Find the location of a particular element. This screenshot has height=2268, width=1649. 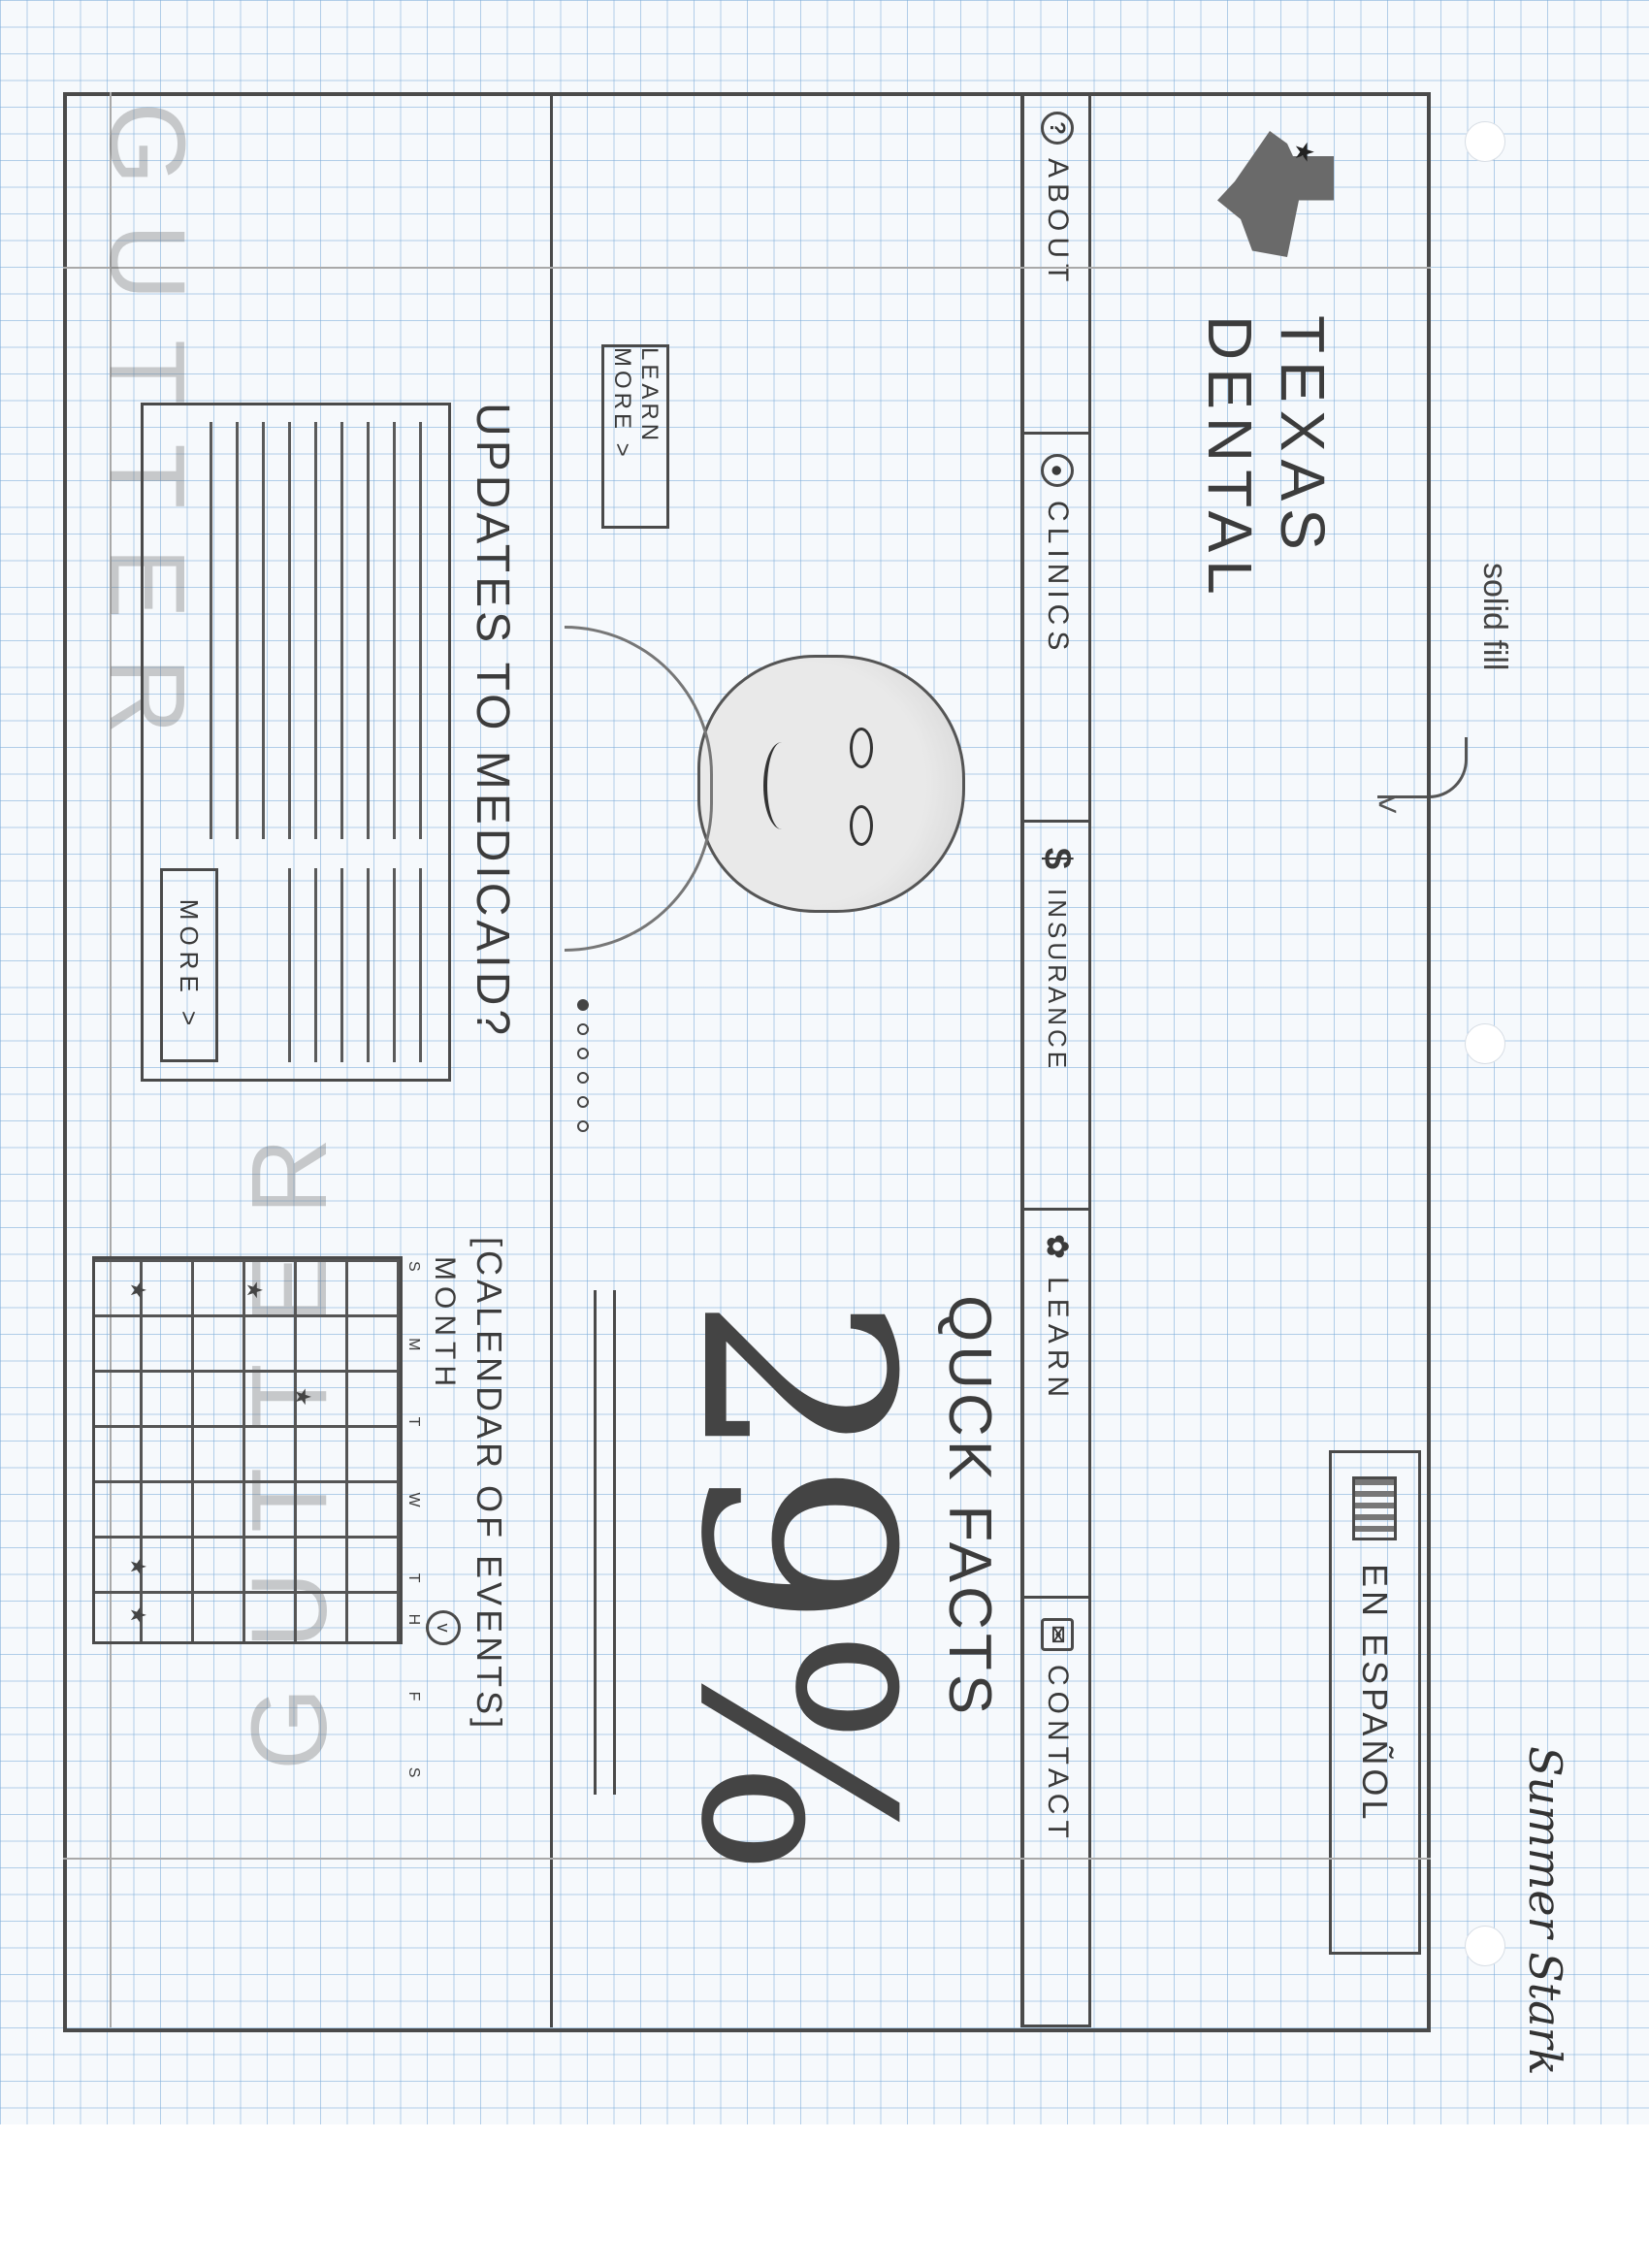

calendar-weekdays: S M T W TH F S is located at coordinates (413, 1535).